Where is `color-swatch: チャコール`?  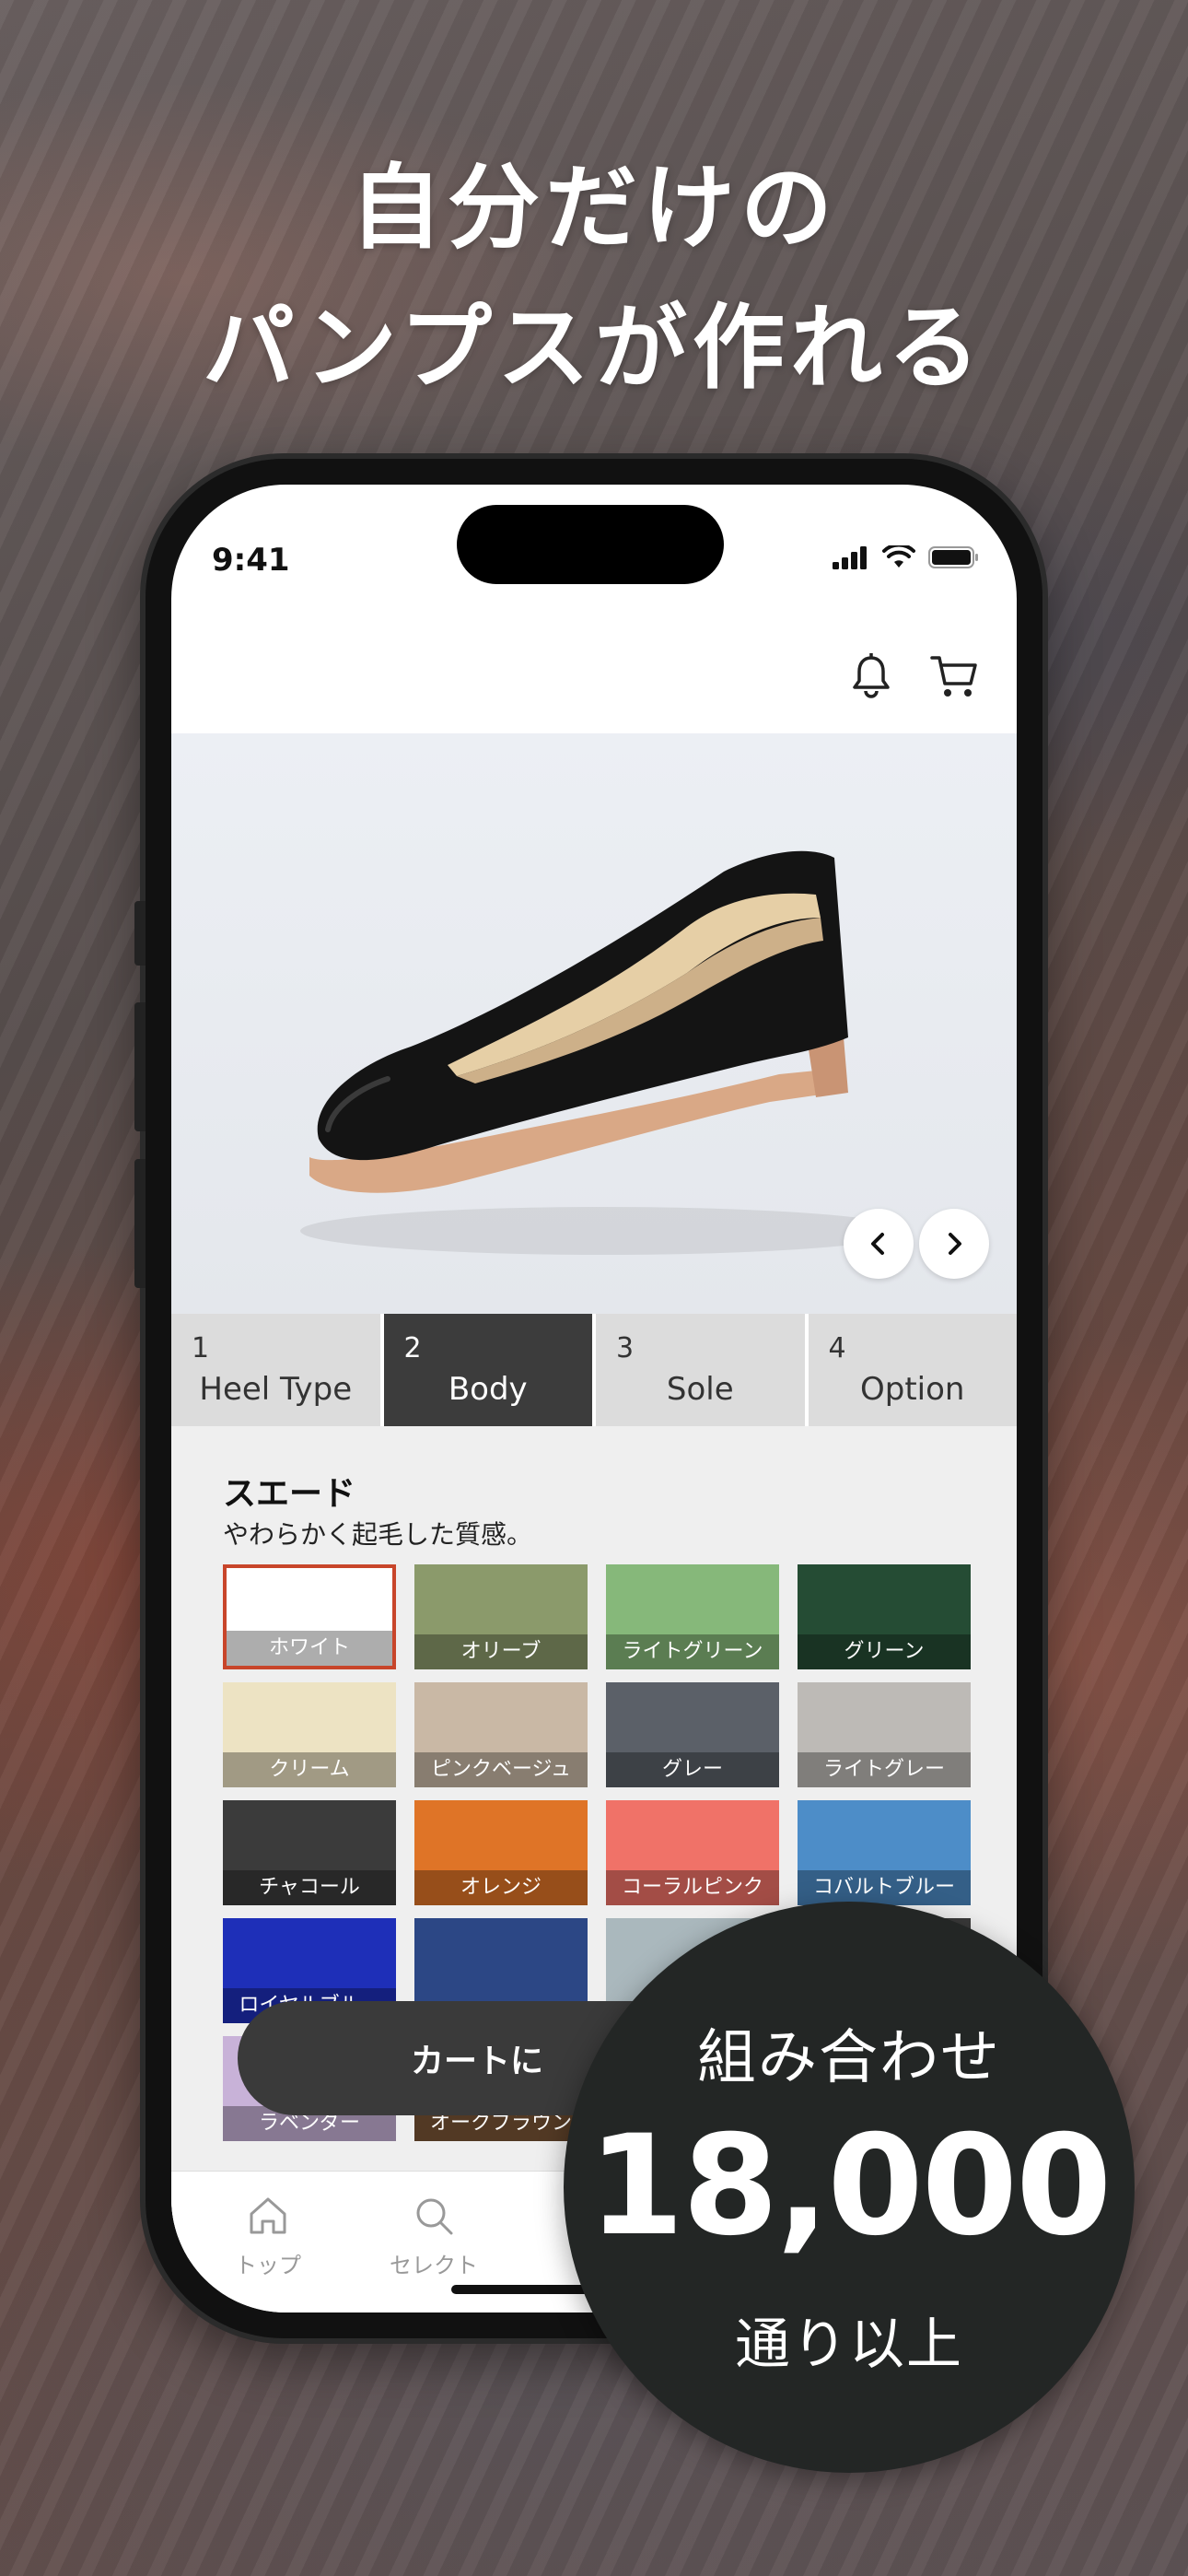 color-swatch: チャコール is located at coordinates (309, 1852).